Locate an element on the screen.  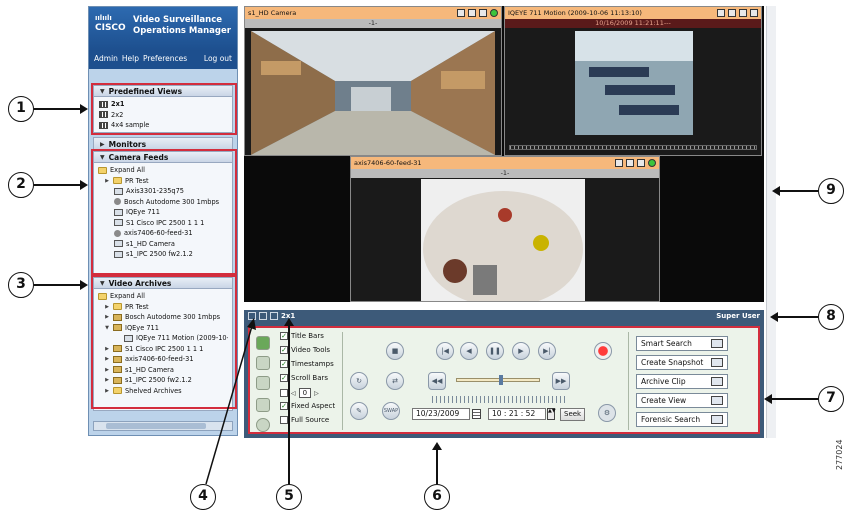
stop-button: ■ is located at coordinates (395, 351).